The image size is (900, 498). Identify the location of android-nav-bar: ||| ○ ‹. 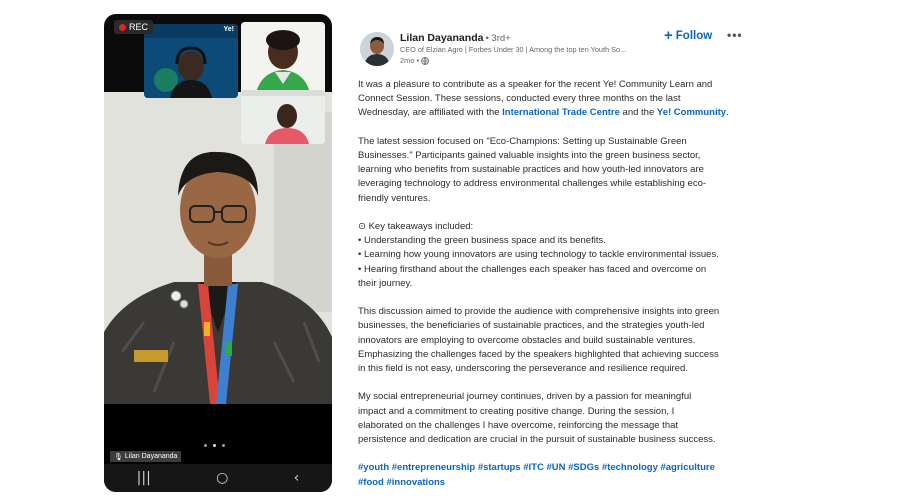
(218, 478).